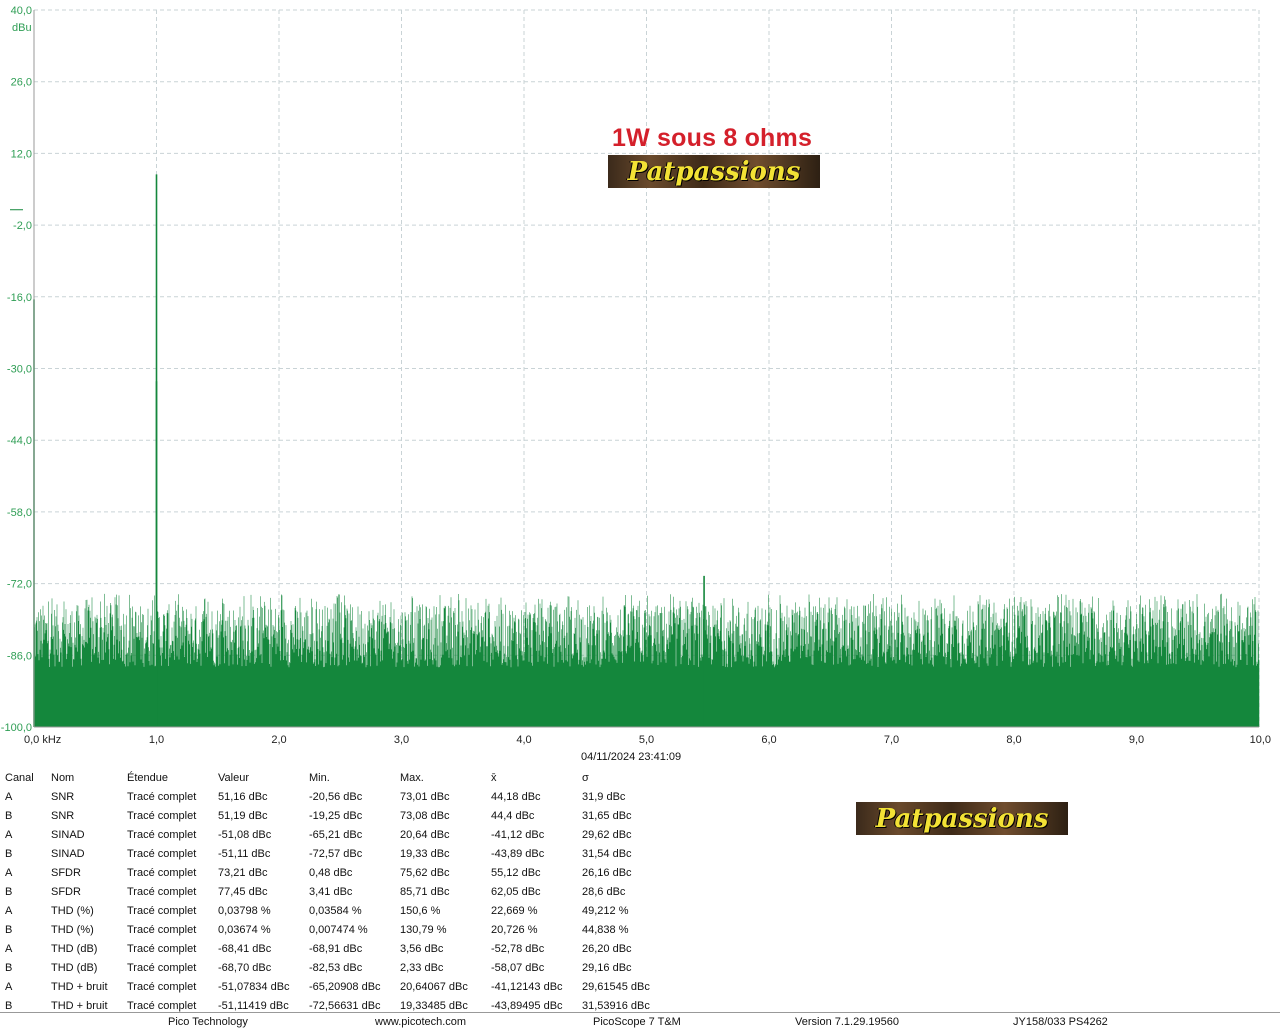  I want to click on footer-website: www.picotech.com, so click(420, 1022).